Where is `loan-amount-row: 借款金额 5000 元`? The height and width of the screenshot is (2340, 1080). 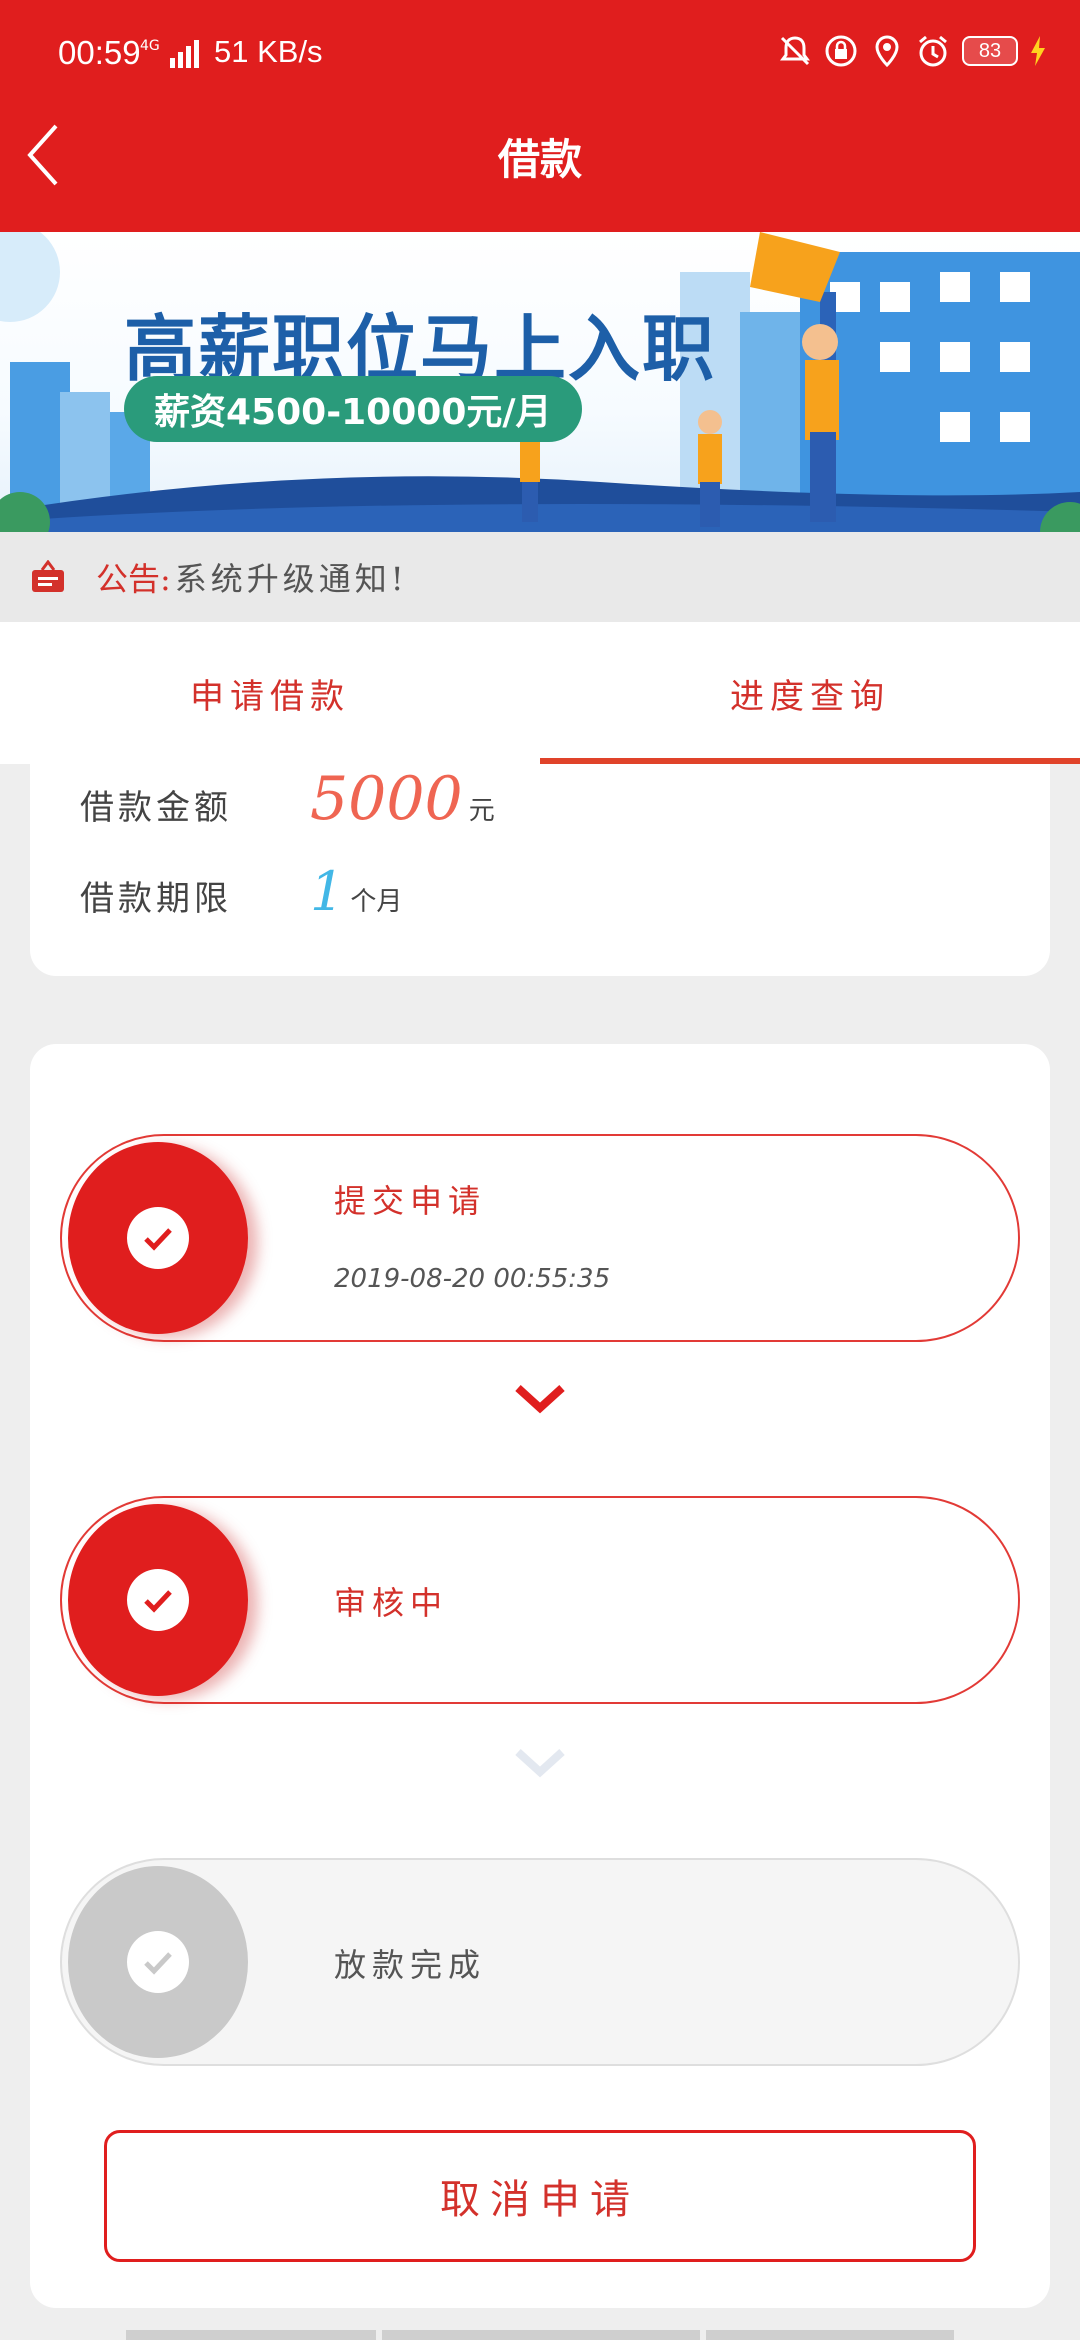
loan-amount-row: 借款金额 5000 元 is located at coordinates (287, 799).